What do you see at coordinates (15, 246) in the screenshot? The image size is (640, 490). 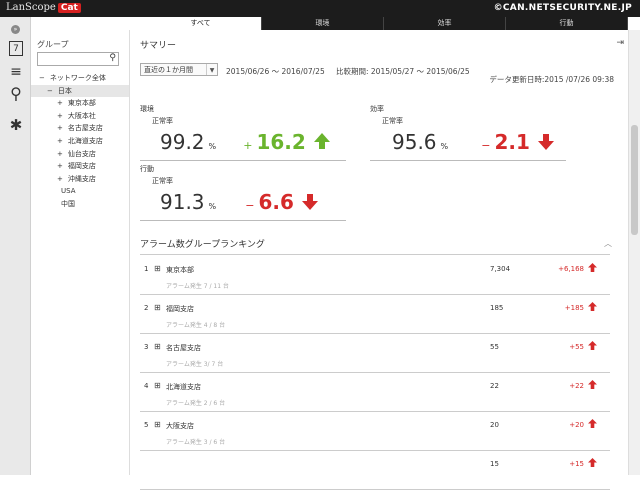 I see `icon-bar: » 7 ≡ ⚲ ✱` at bounding box center [15, 246].